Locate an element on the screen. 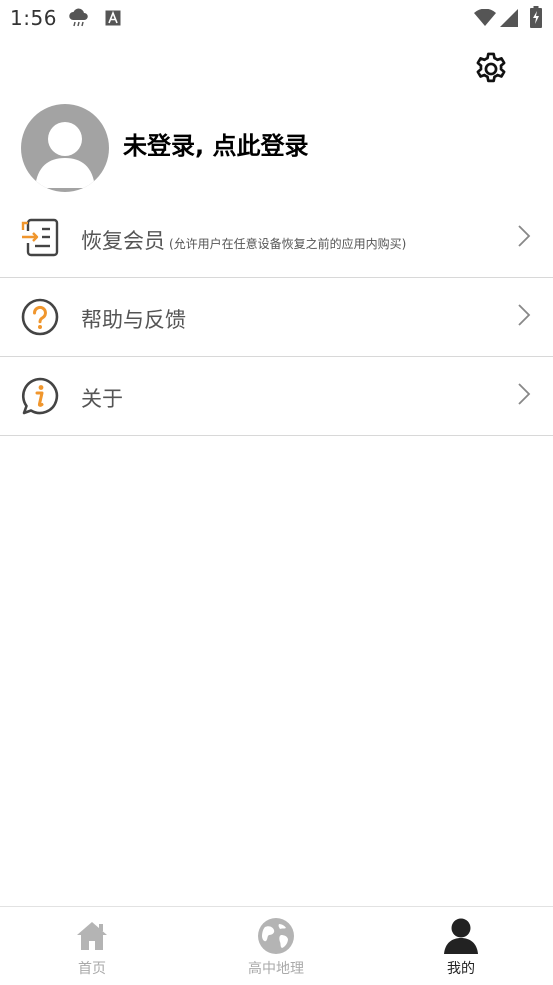 This screenshot has height=985, width=553. tab-mine-label: 我的 is located at coordinates (461, 969).